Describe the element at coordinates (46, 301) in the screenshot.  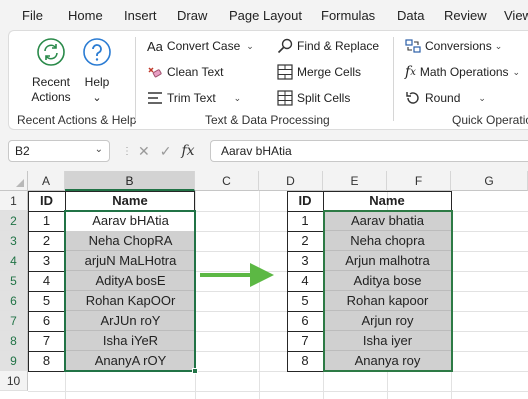
I see `left-id-cell: 5` at that location.